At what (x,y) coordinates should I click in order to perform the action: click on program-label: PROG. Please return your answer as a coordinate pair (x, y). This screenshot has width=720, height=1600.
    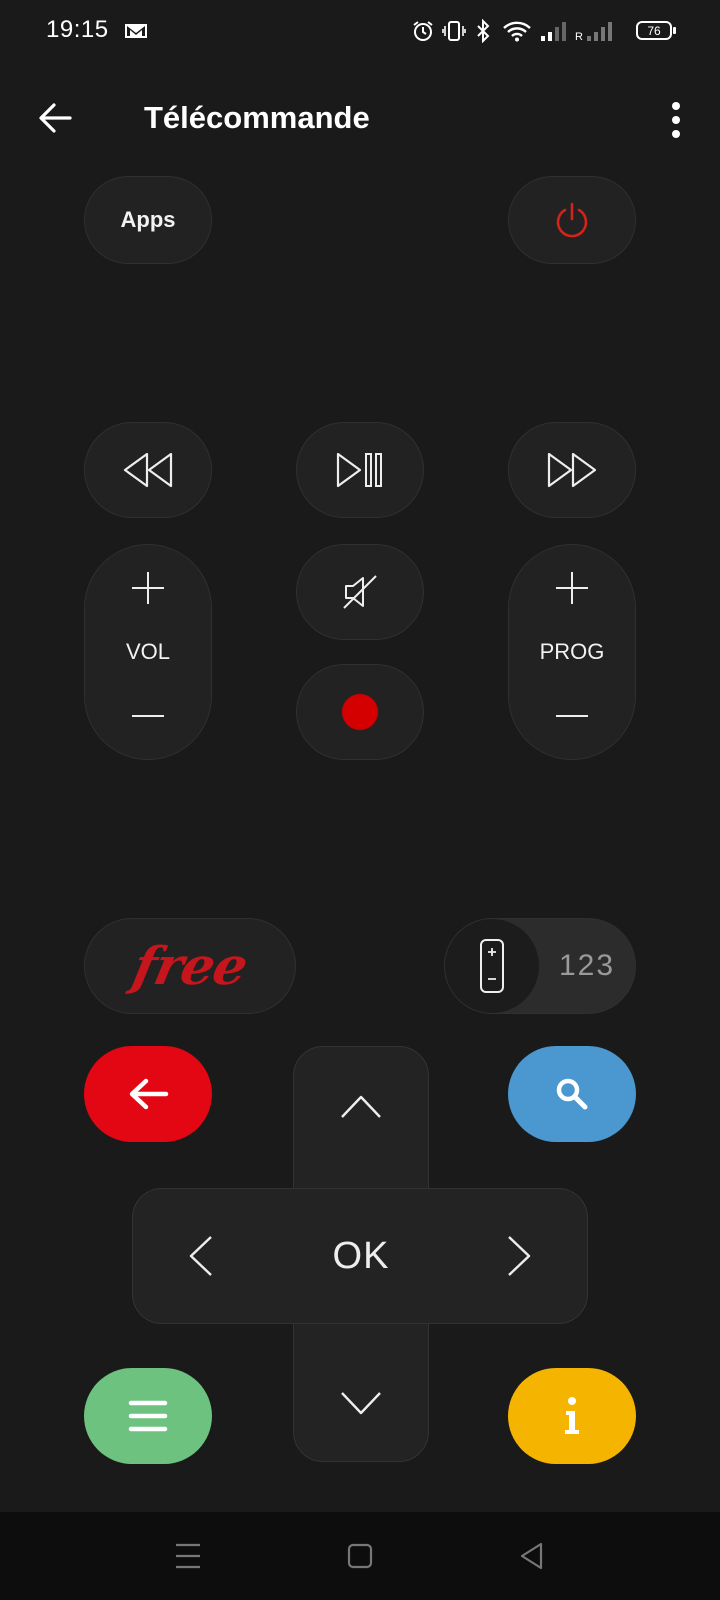
    Looking at the image, I should click on (572, 651).